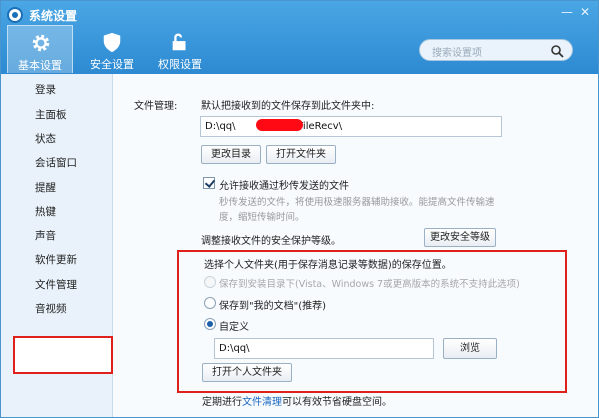 The height and width of the screenshot is (418, 599). I want to click on sidebar-item-sound: 声音, so click(45, 235).